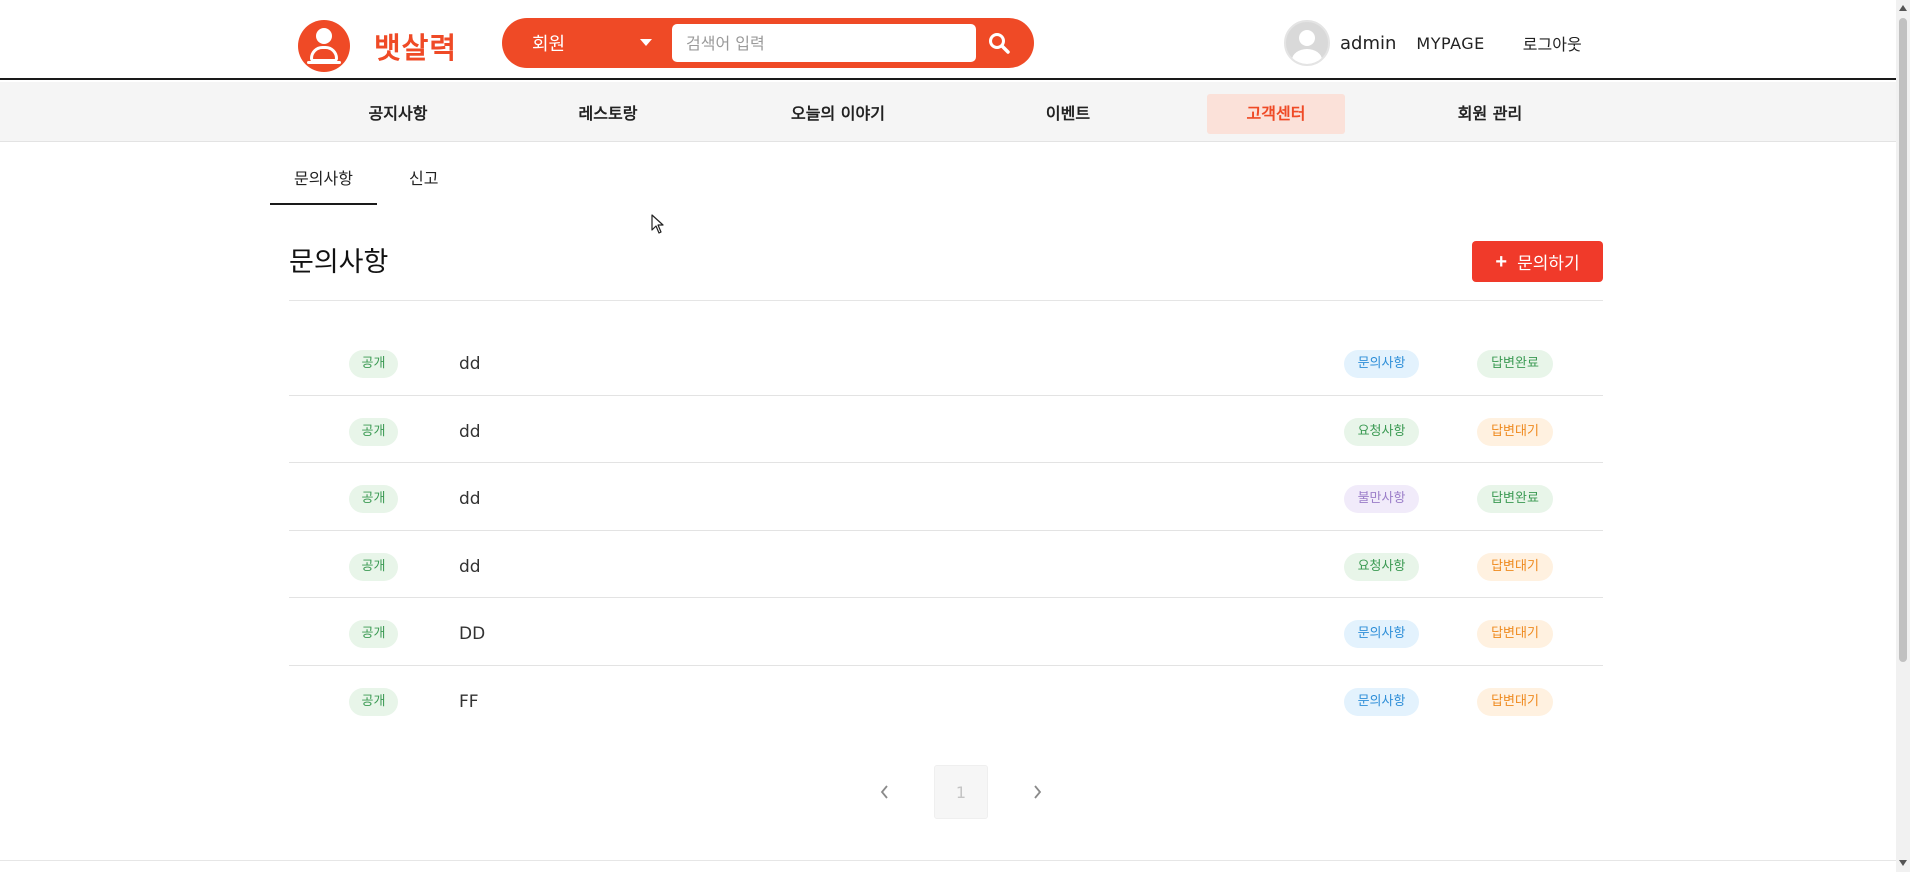 This screenshot has width=1910, height=872. What do you see at coordinates (1501, 261) in the screenshot?
I see `plus-icon: +` at bounding box center [1501, 261].